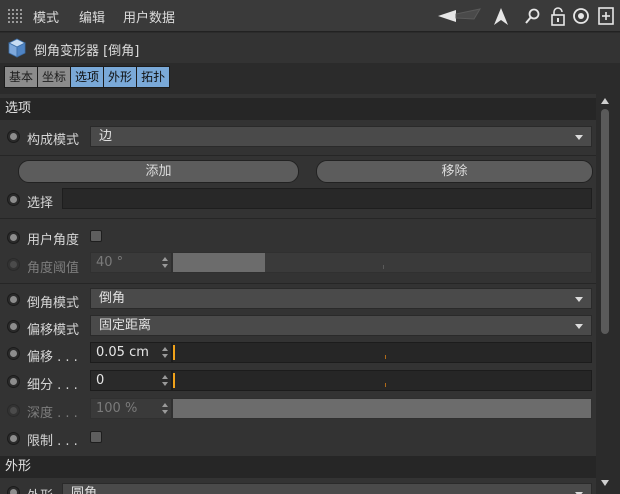 The width and height of the screenshot is (620, 494). Describe the element at coordinates (15, 16) in the screenshot. I see `drag-grip-icon` at that location.